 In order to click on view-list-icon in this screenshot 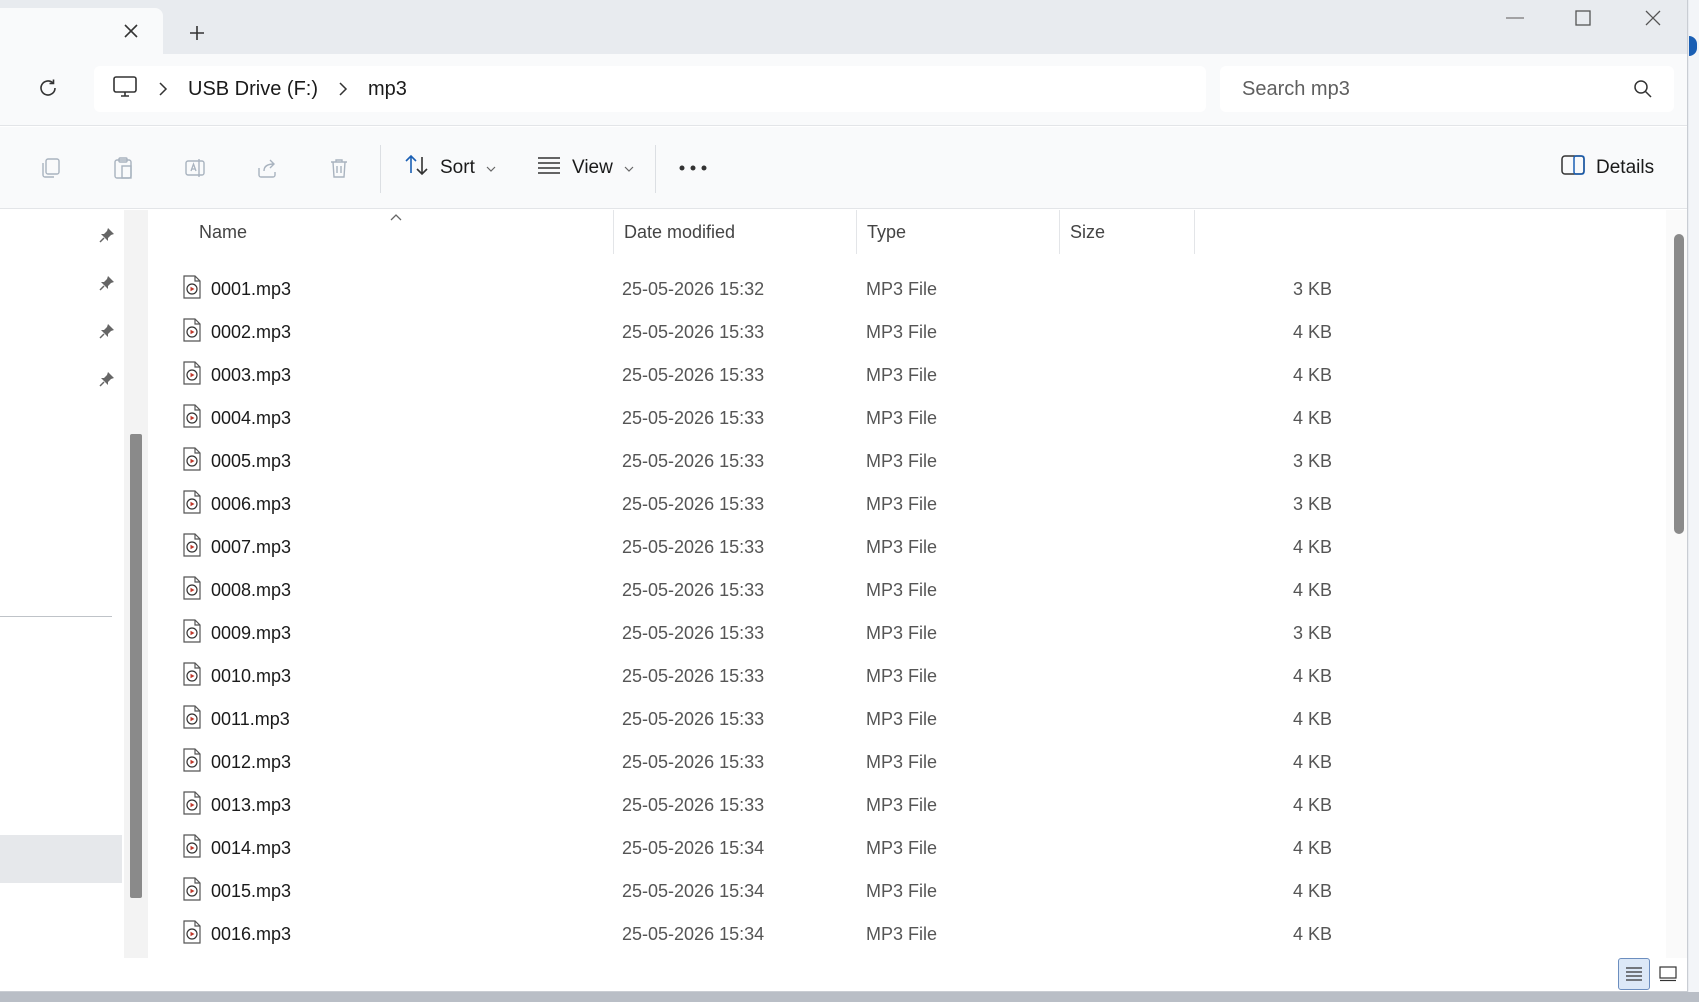, I will do `click(549, 168)`.